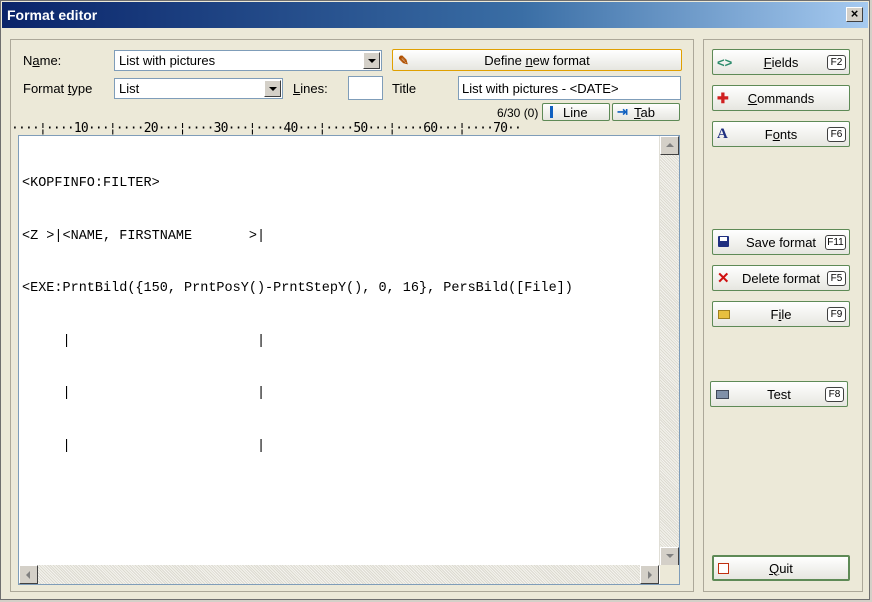  Describe the element at coordinates (365, 88) in the screenshot. I see `lines-input` at that location.